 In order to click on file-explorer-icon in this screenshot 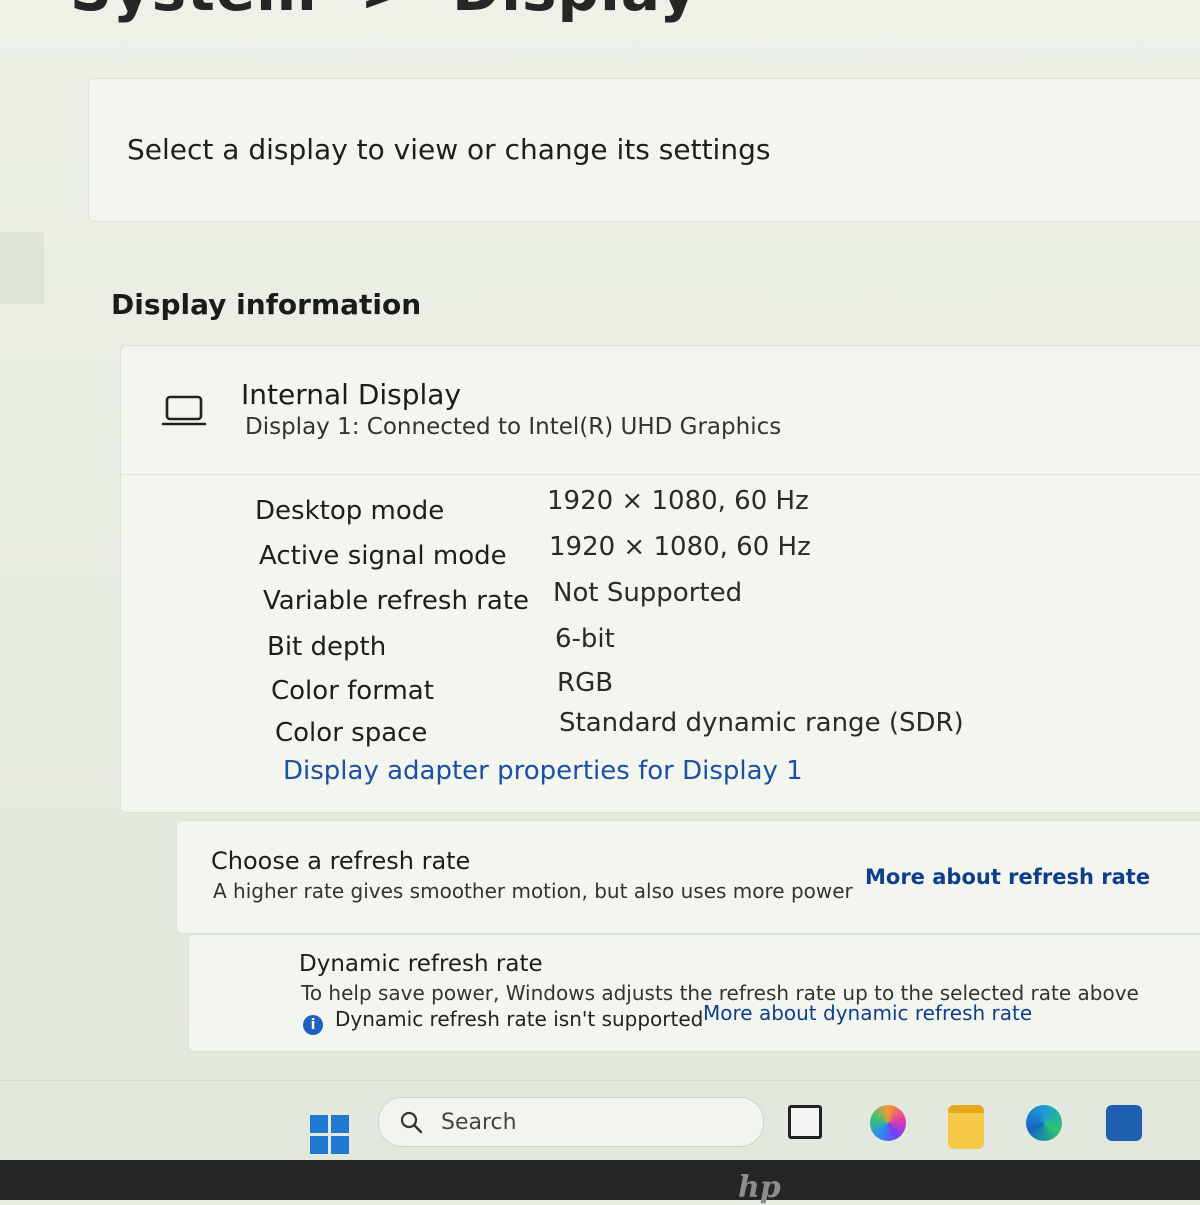, I will do `click(966, 1127)`.